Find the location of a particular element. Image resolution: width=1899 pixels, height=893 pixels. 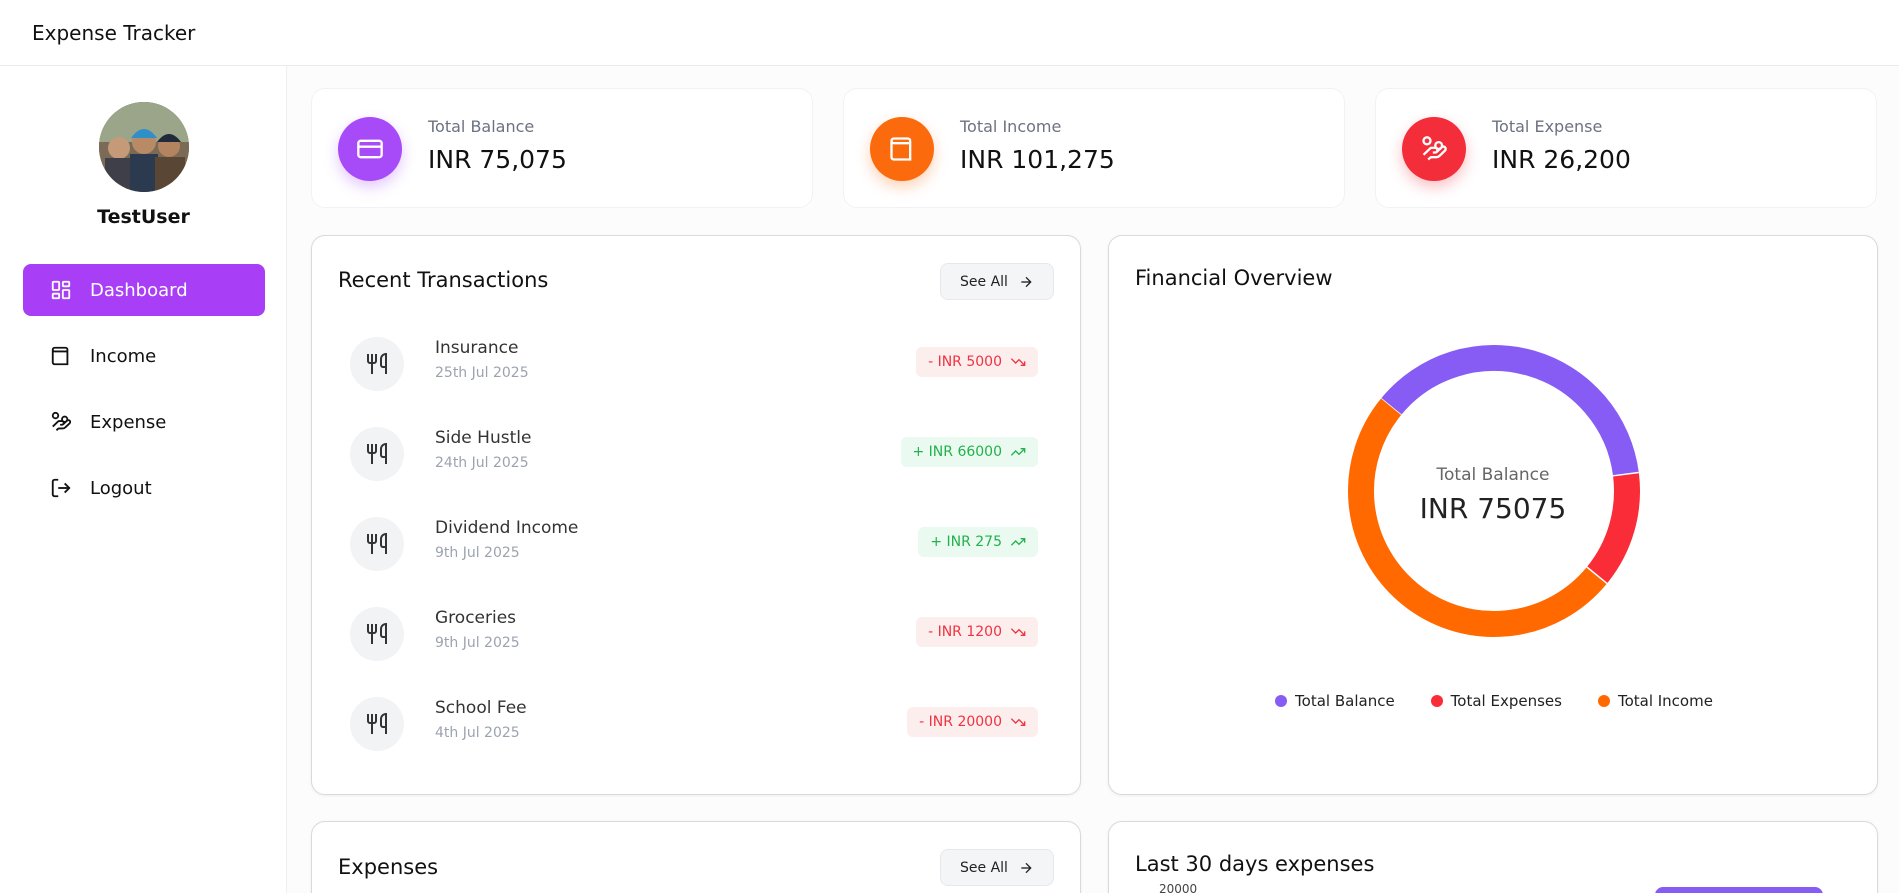

stat-value: INR 26,200 is located at coordinates (1561, 159).